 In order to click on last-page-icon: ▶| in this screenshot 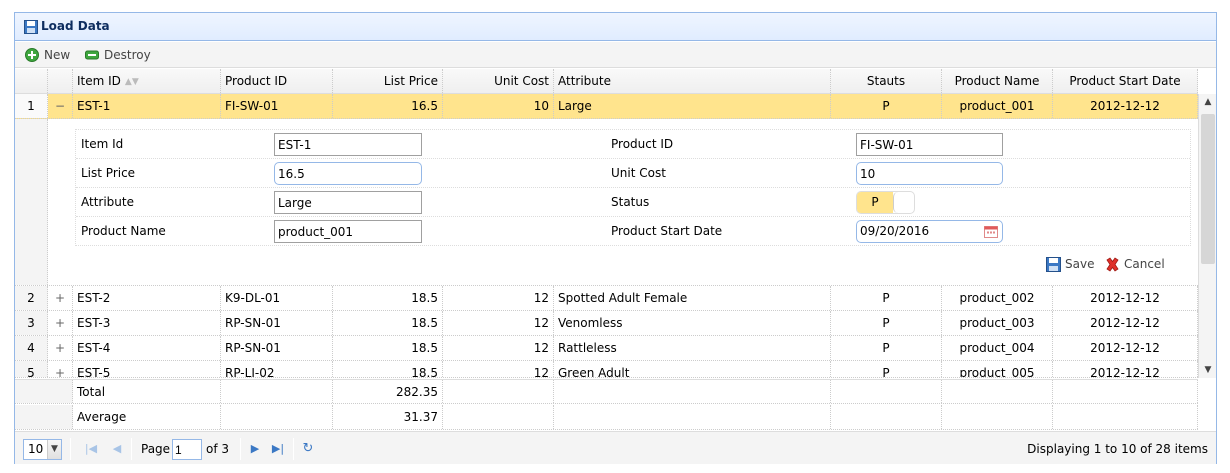, I will do `click(278, 449)`.